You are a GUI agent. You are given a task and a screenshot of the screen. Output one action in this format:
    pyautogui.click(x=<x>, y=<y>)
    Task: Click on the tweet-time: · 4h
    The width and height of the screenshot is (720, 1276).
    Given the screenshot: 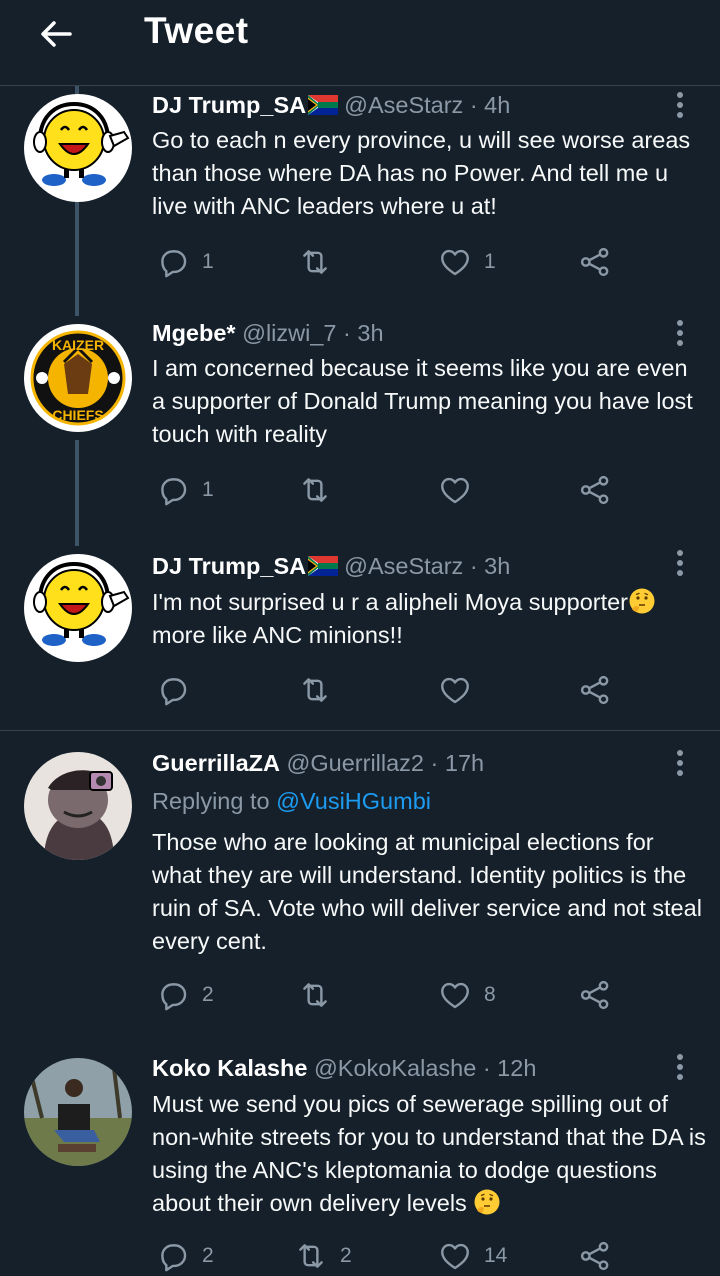 What is the action you would take?
    pyautogui.click(x=490, y=105)
    